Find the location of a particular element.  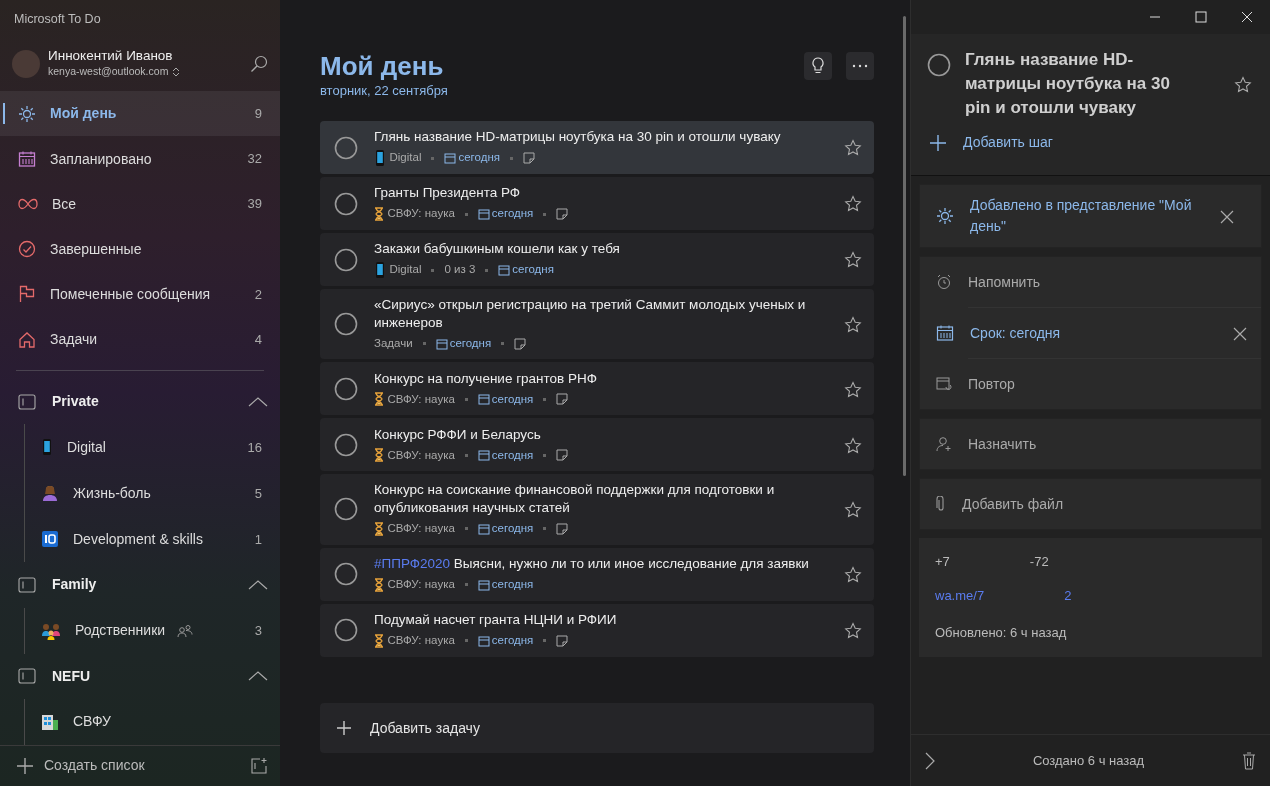

delete-button is located at coordinates (1249, 760).